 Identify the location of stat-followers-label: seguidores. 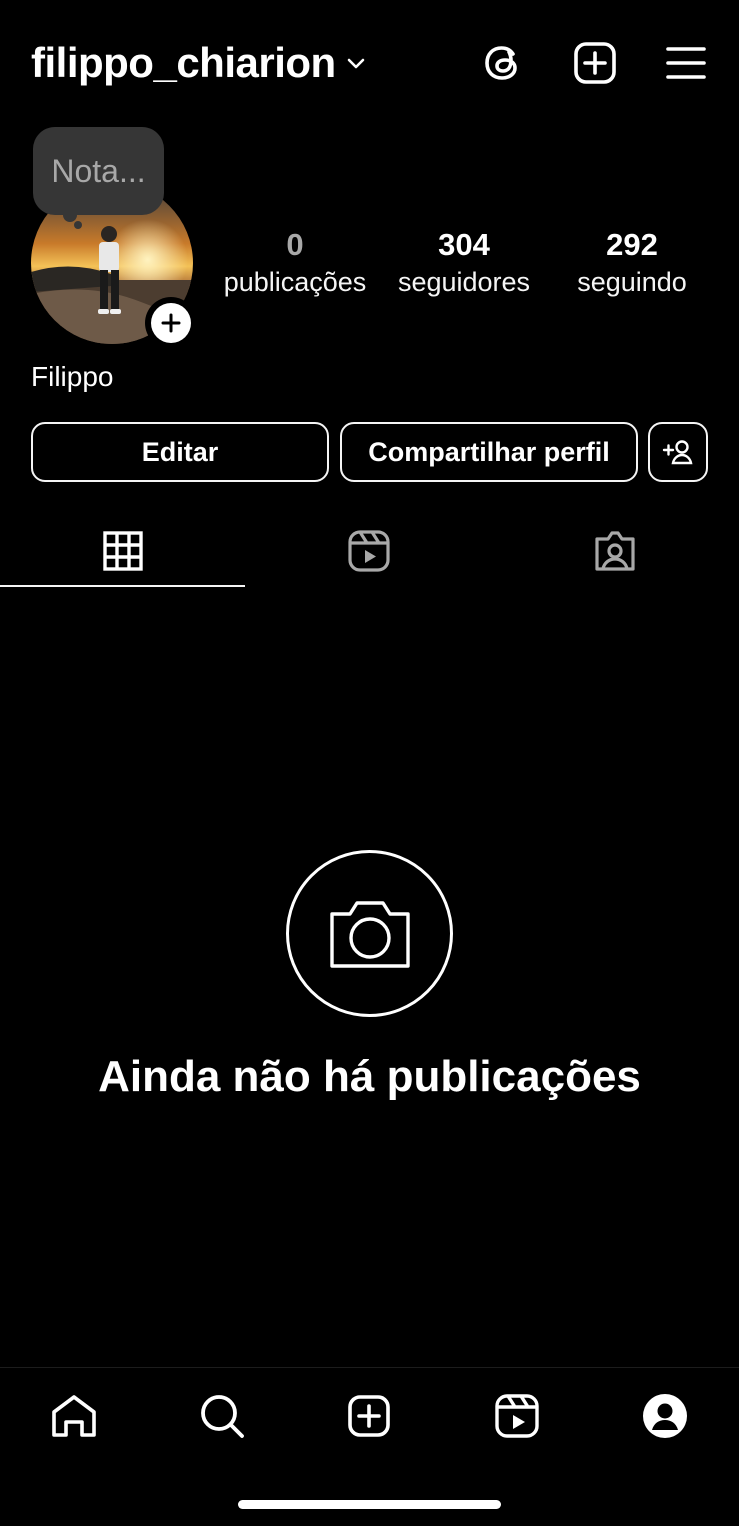
(464, 282).